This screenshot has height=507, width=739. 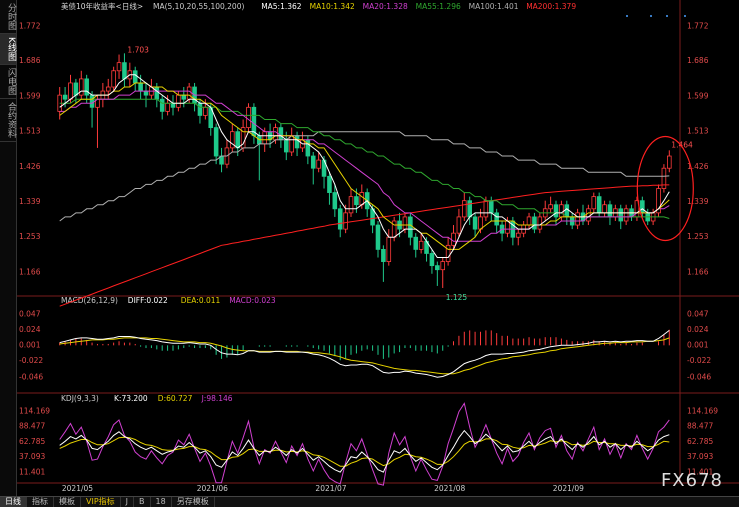 What do you see at coordinates (8, 49) in the screenshot?
I see `sidebar-tab-kline: K线图` at bounding box center [8, 49].